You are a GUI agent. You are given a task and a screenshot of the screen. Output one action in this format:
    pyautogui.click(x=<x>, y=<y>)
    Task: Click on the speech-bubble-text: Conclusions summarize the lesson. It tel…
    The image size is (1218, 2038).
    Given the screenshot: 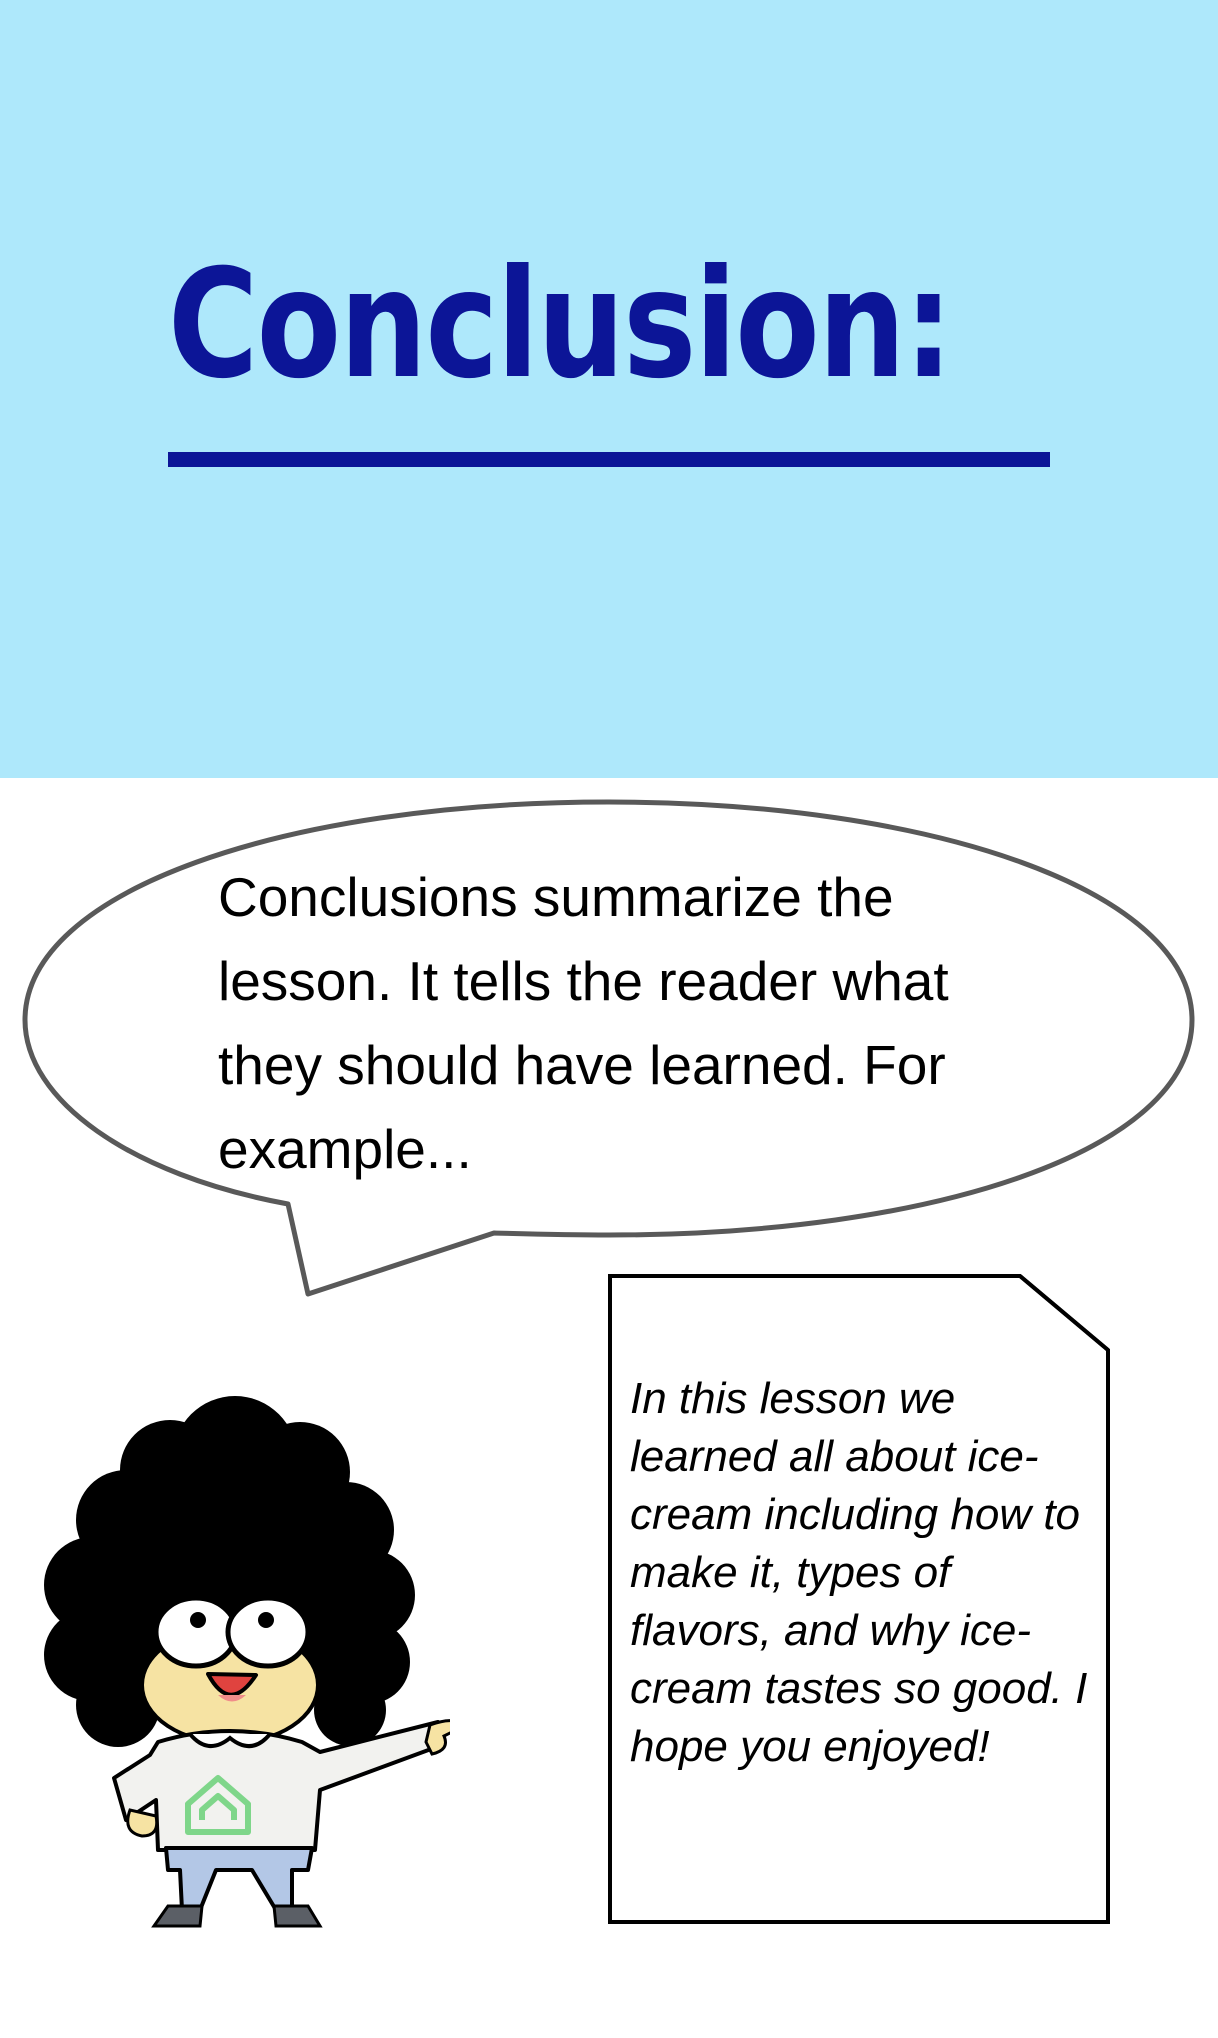 What is the action you would take?
    pyautogui.click(x=583, y=1023)
    